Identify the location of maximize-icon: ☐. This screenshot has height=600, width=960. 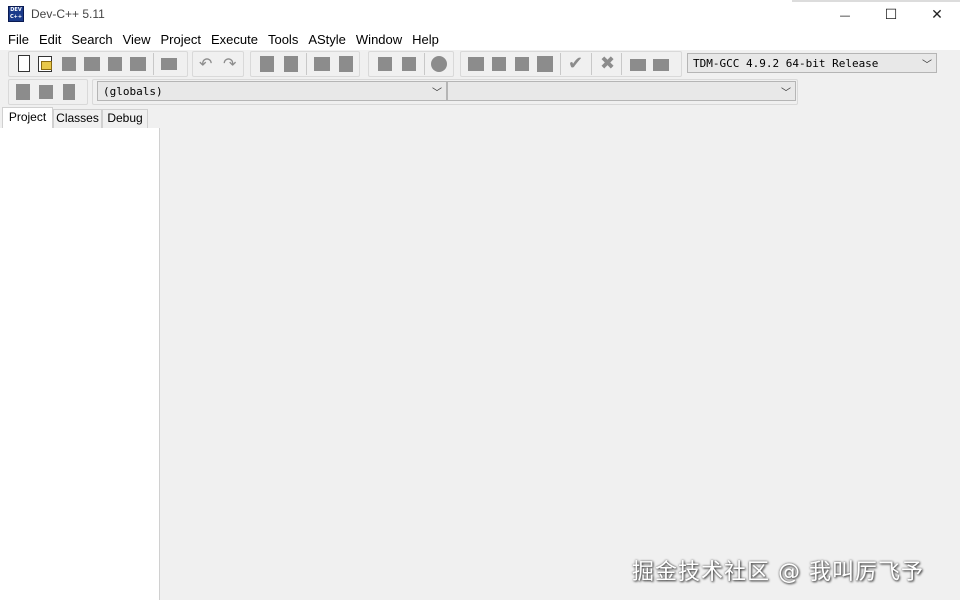
(891, 15).